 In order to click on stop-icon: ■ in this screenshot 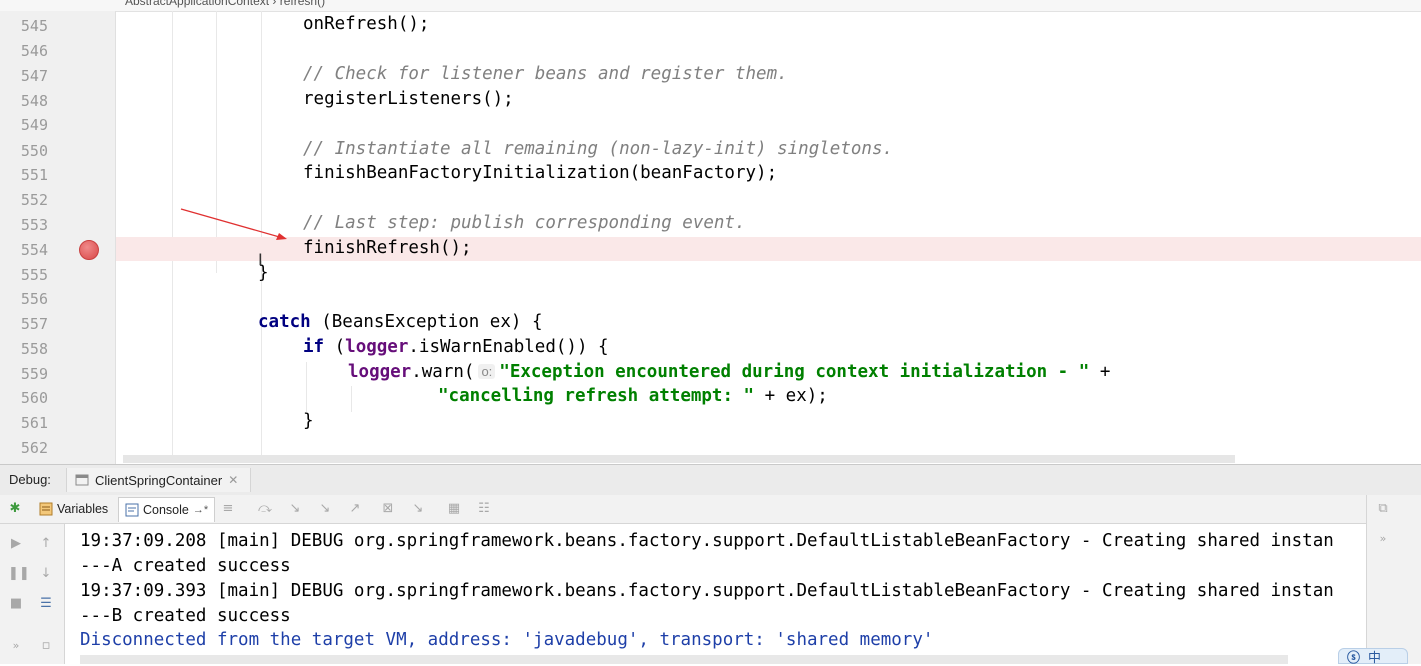, I will do `click(16, 604)`.